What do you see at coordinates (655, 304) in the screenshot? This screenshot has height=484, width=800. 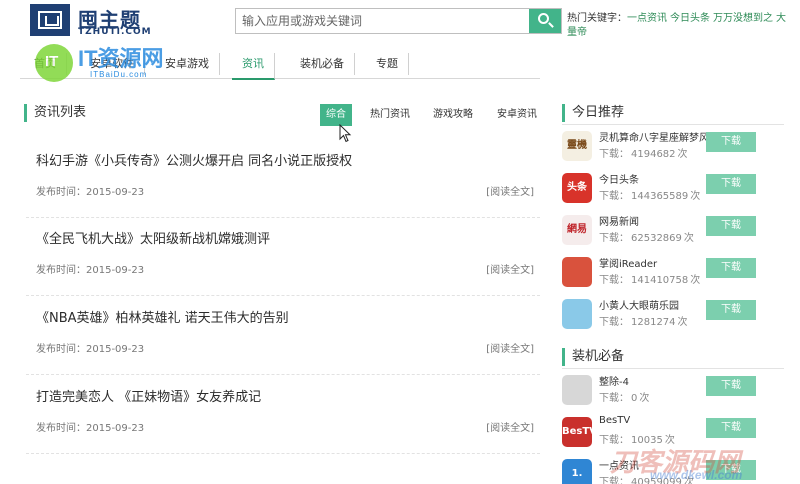 I see `app-name: 小黄人大眼萌乐园` at bounding box center [655, 304].